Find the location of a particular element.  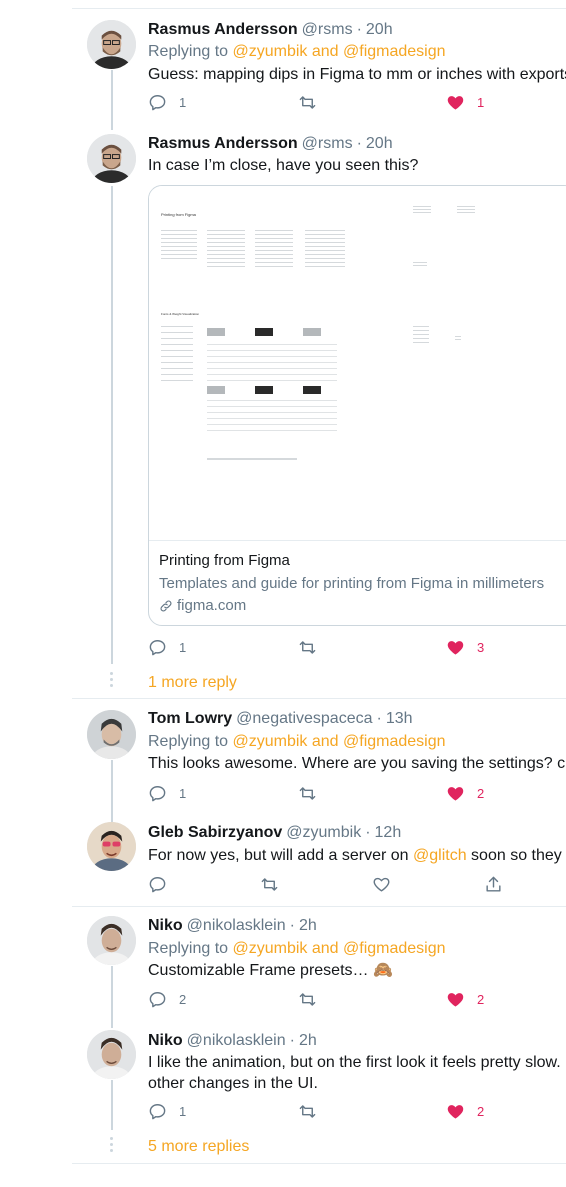

username: @zyumbik is located at coordinates (323, 832).